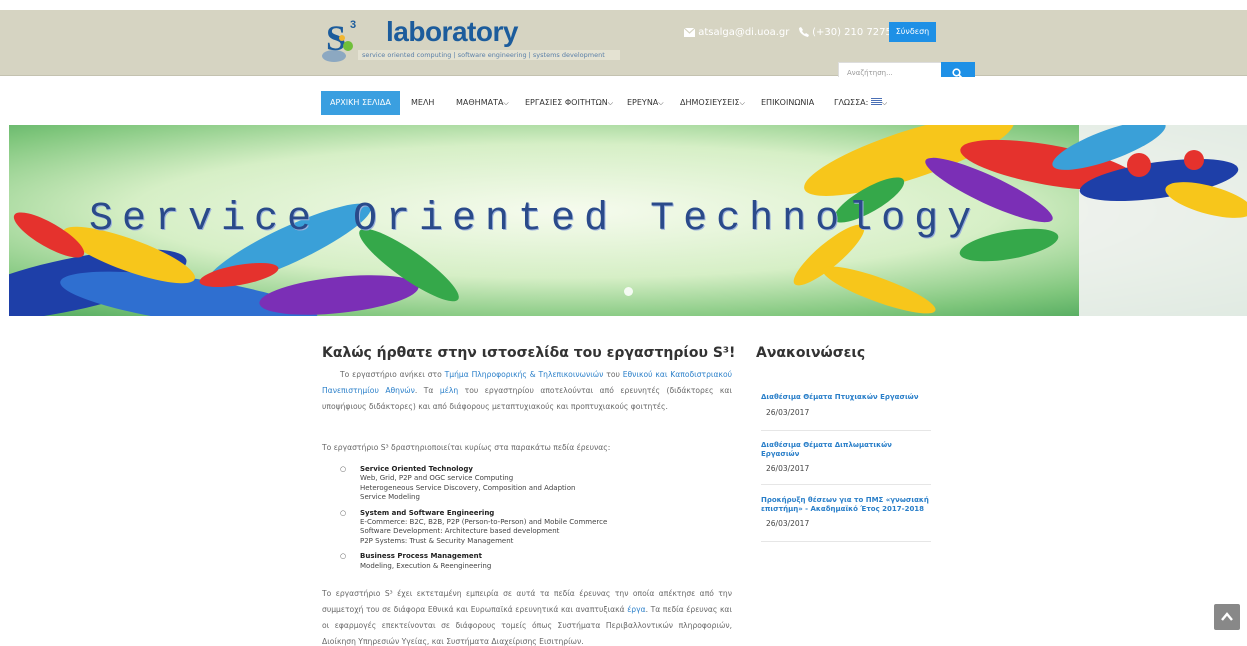 The height and width of the screenshot is (646, 1247). Describe the element at coordinates (437, 478) in the screenshot. I see `area-line: Web, Grid, P2P and OGC service Computing` at that location.